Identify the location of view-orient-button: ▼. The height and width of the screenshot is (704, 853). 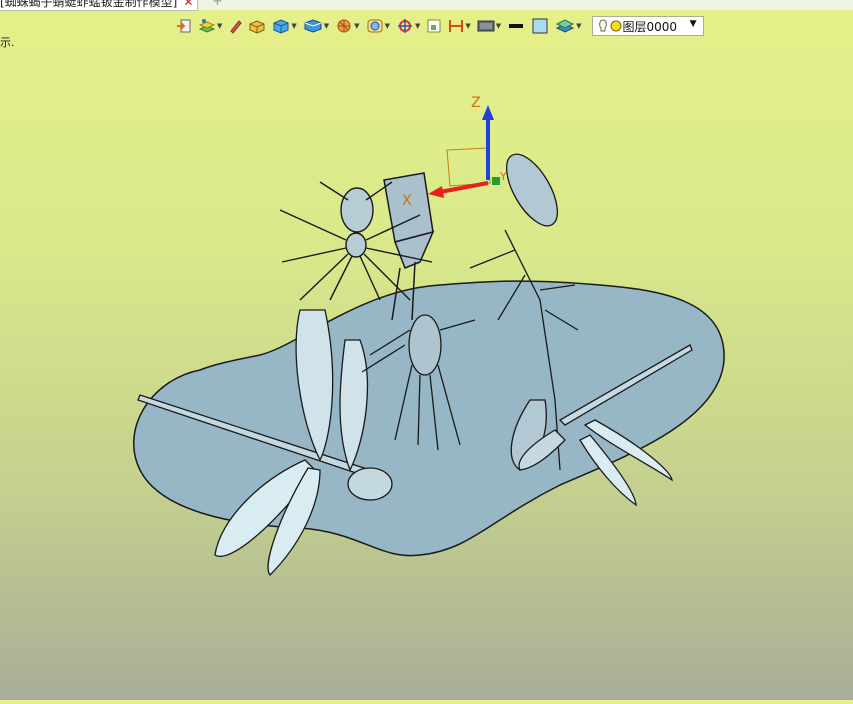
(316, 26).